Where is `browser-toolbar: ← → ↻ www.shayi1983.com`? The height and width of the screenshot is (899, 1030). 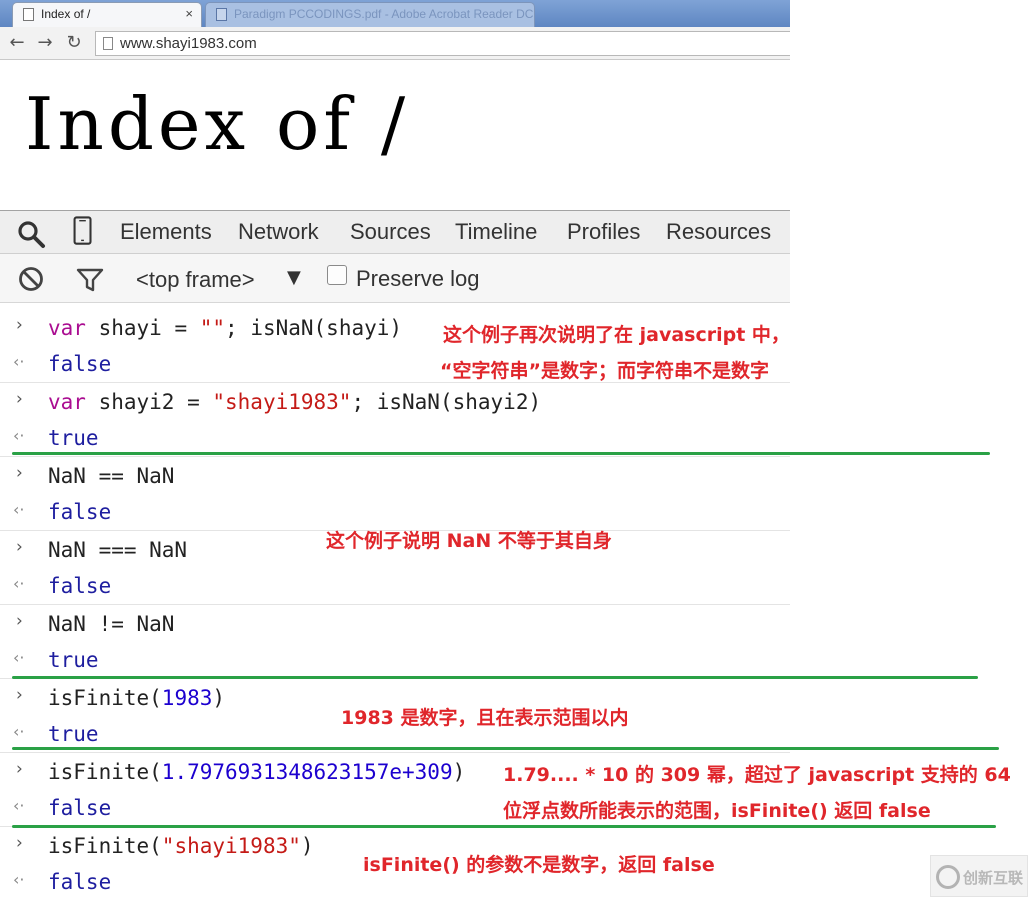
browser-toolbar: ← → ↻ www.shayi1983.com is located at coordinates (395, 43).